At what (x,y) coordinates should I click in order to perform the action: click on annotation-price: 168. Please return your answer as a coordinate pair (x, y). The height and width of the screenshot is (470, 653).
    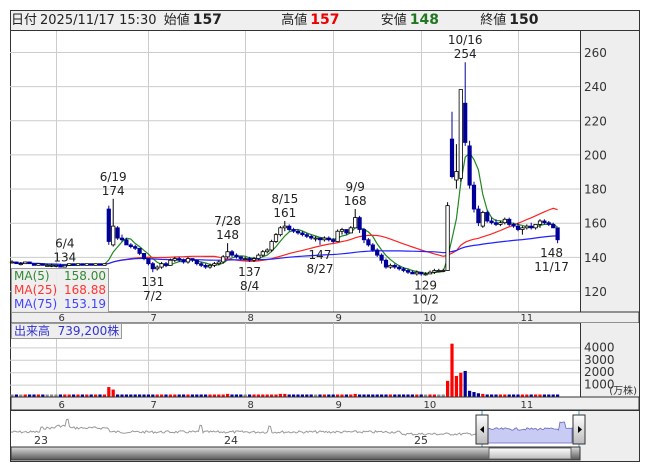
    Looking at the image, I should click on (355, 201).